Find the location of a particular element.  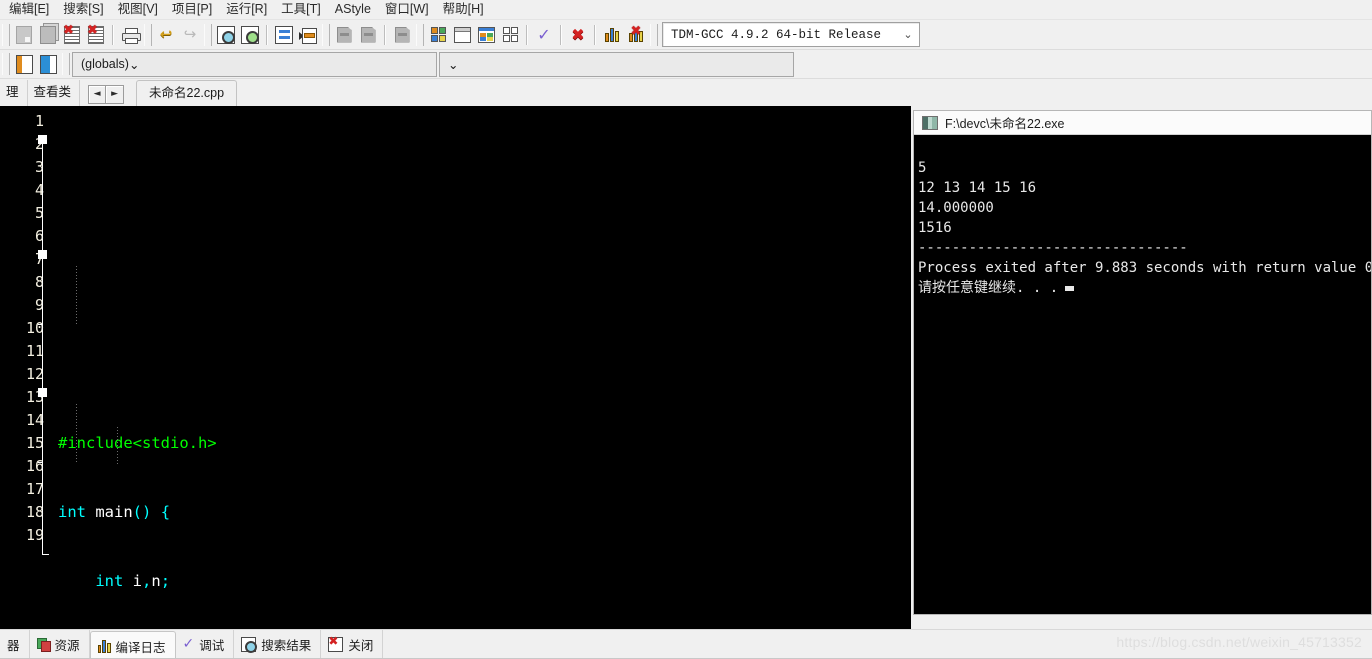

class-panel-icon is located at coordinates (48, 64).